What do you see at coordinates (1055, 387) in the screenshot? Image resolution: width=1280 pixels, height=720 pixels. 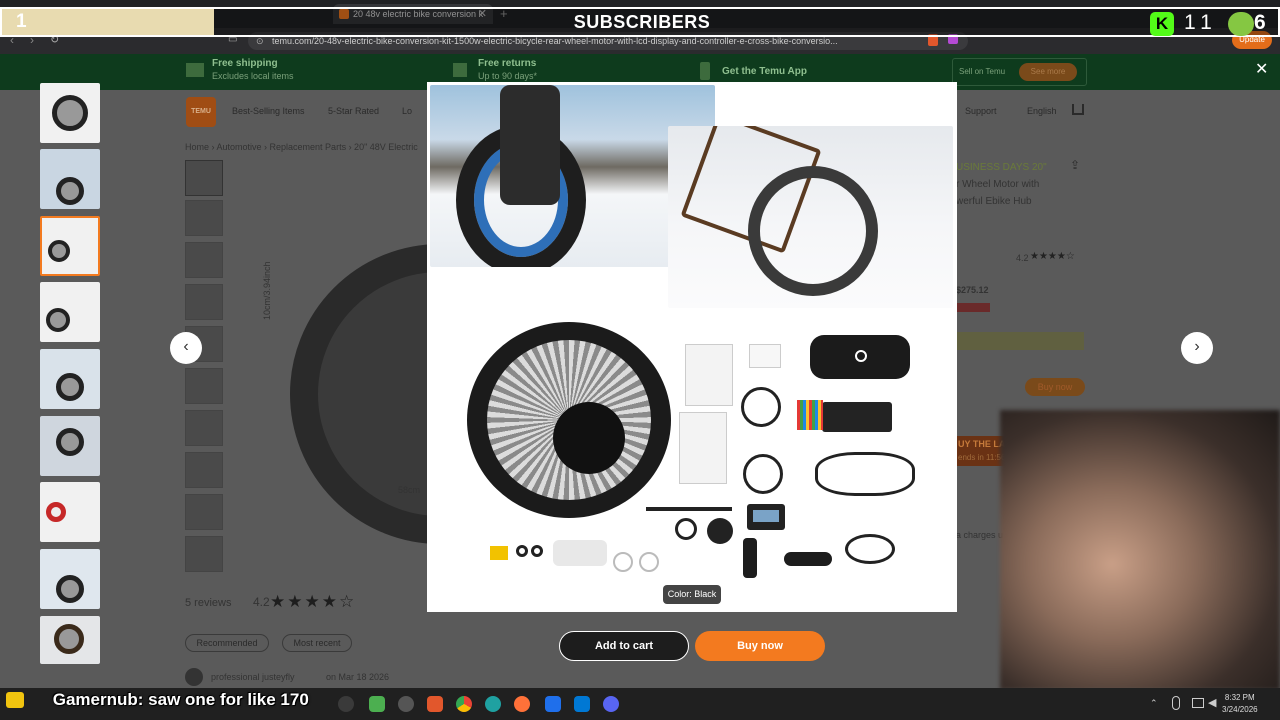 I see `page-buy-now: Buy now` at bounding box center [1055, 387].